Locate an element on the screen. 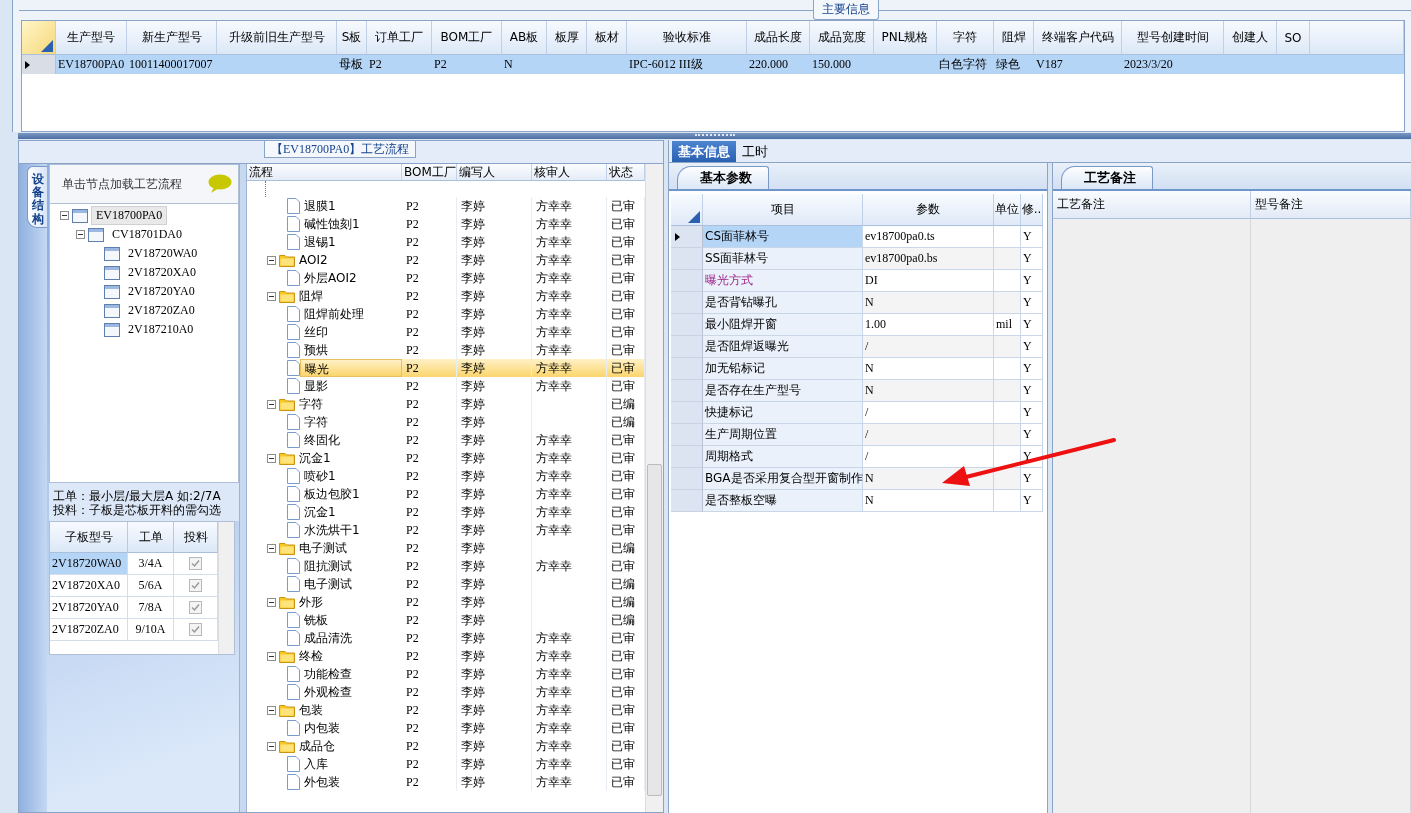  process-name: 退锡1 is located at coordinates (351, 242).